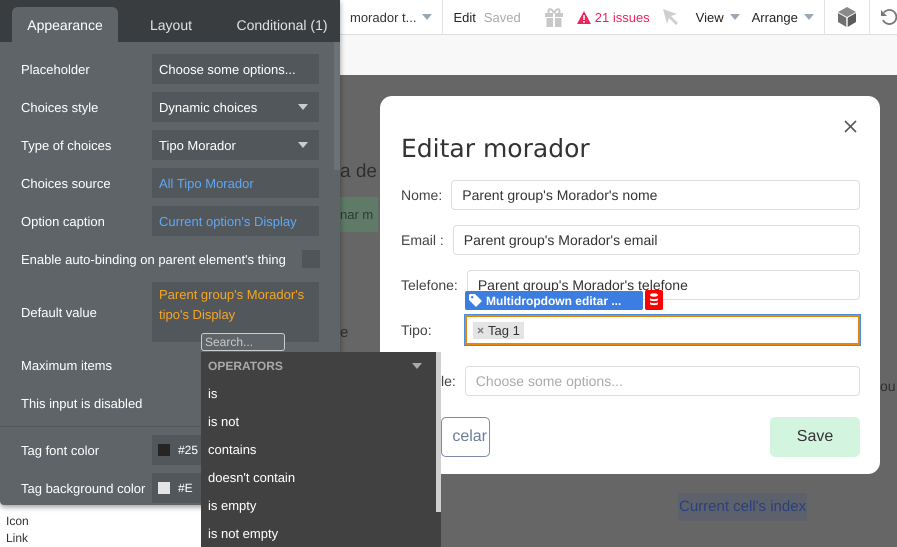  Describe the element at coordinates (464, 17) in the screenshot. I see `edit-menu: Edit` at that location.